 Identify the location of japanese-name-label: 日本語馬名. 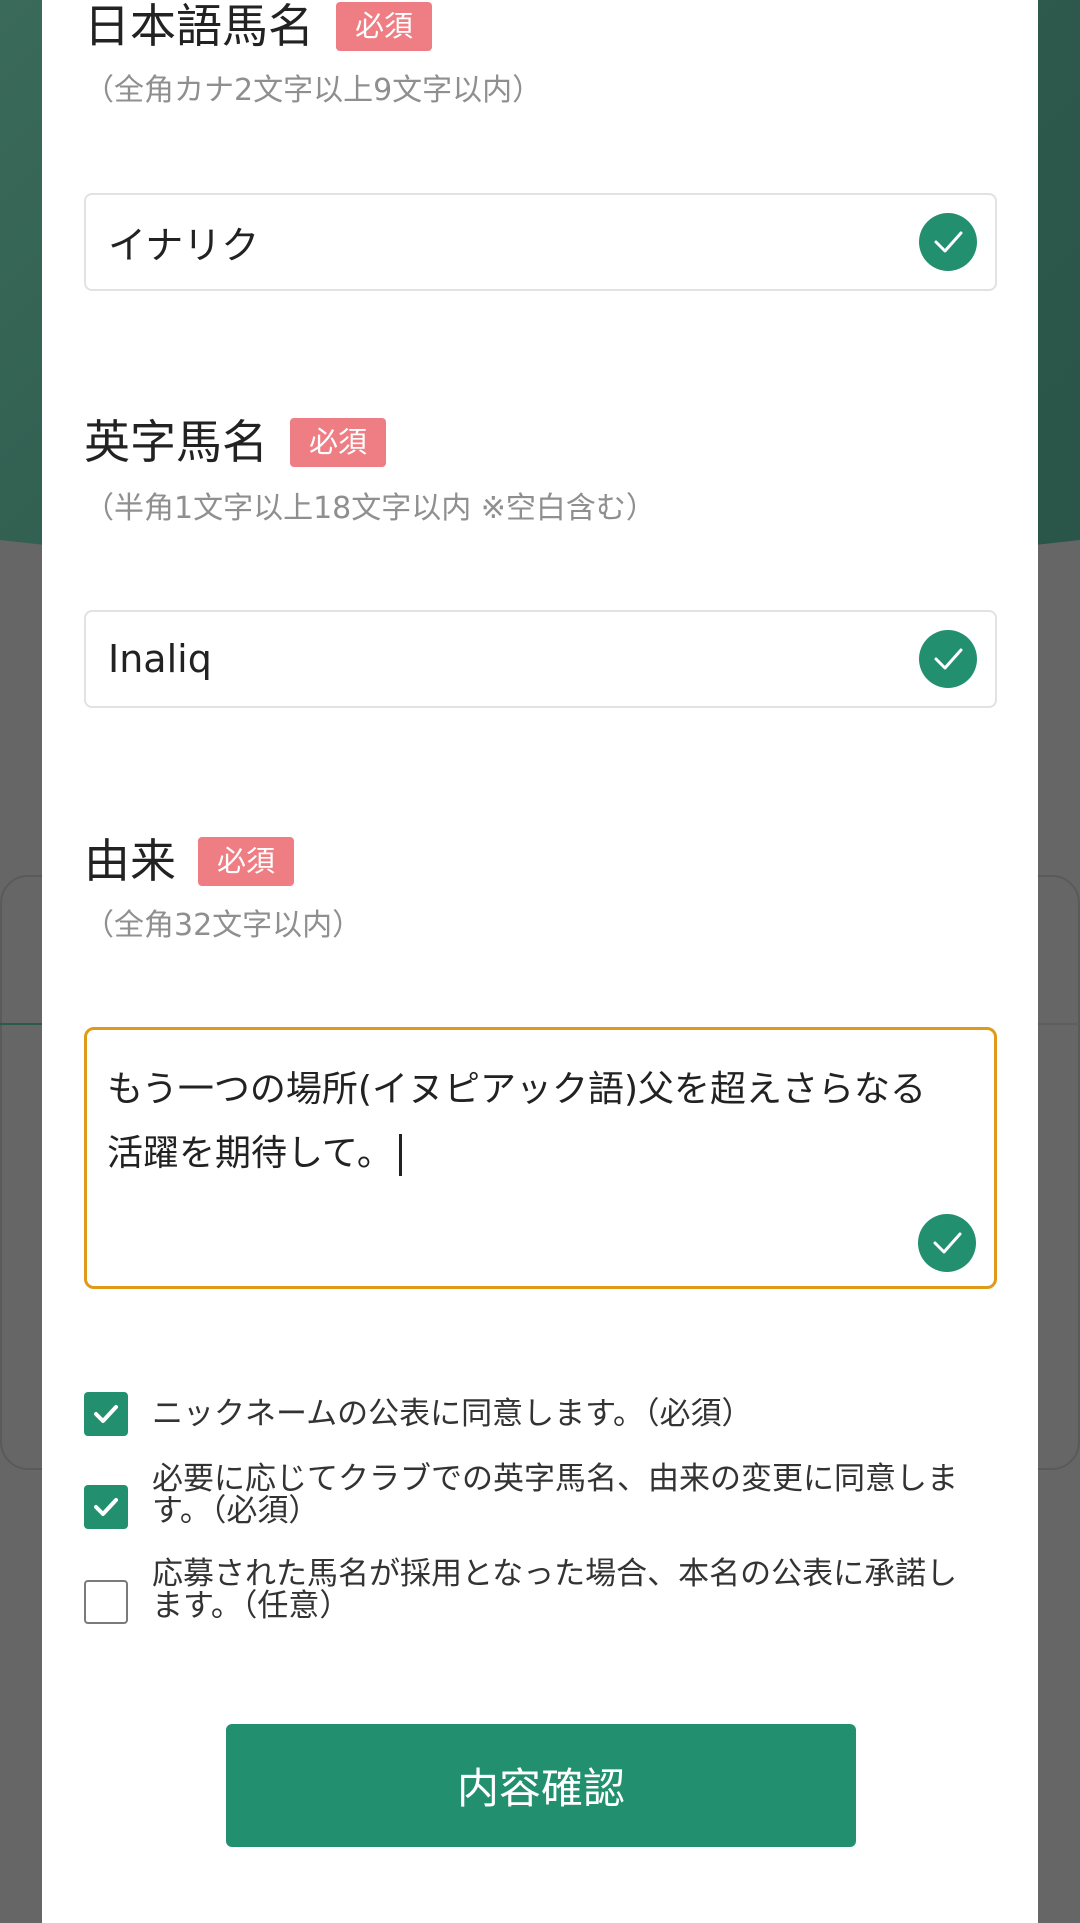
(199, 27).